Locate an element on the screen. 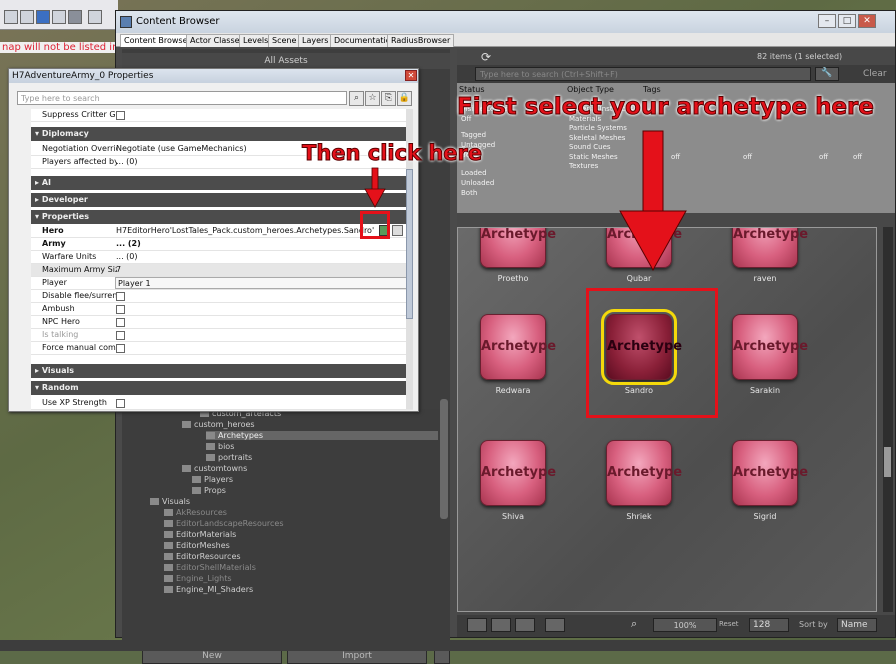 This screenshot has width=896, height=664. arrow-down-large is located at coordinates (653, 201).